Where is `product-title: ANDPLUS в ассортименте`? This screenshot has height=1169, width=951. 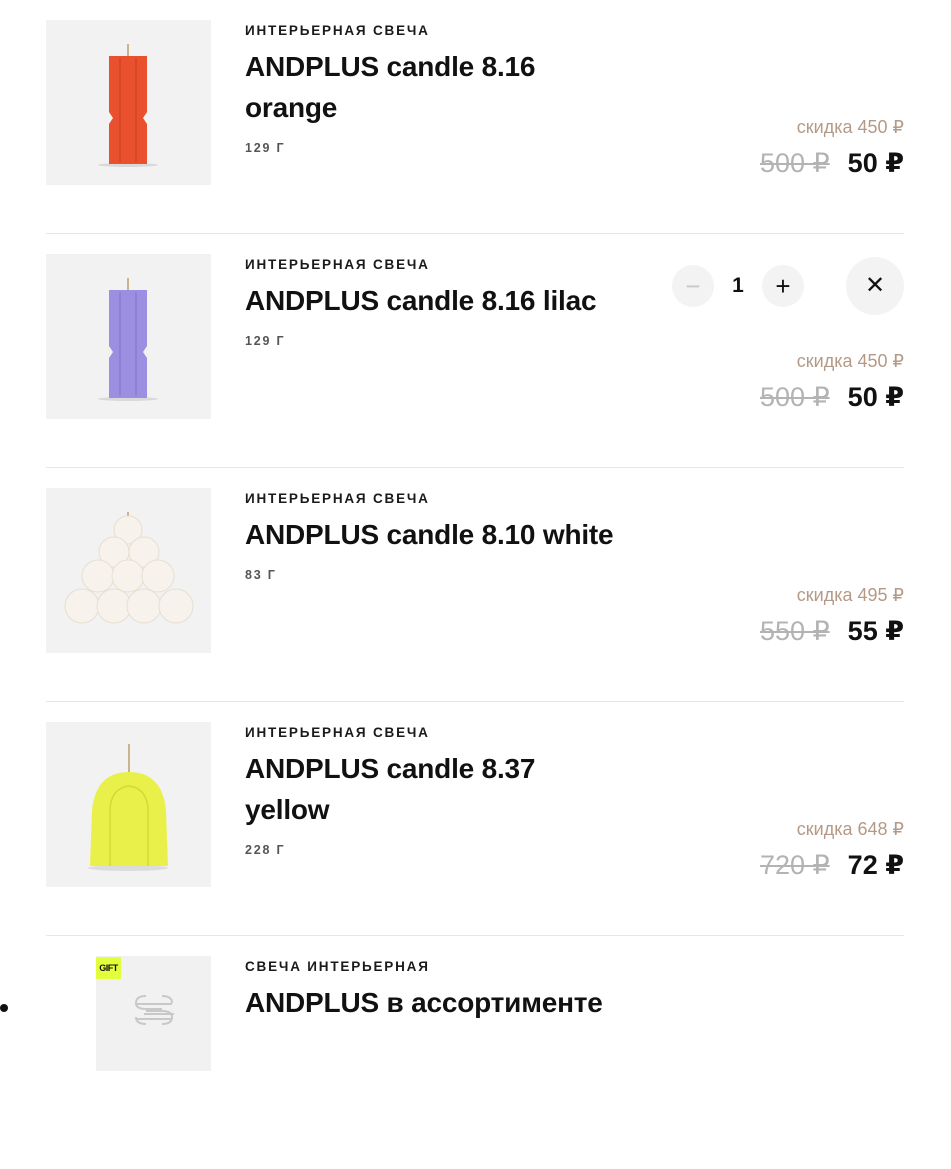 product-title: ANDPLUS в ассортименте is located at coordinates (445, 1002).